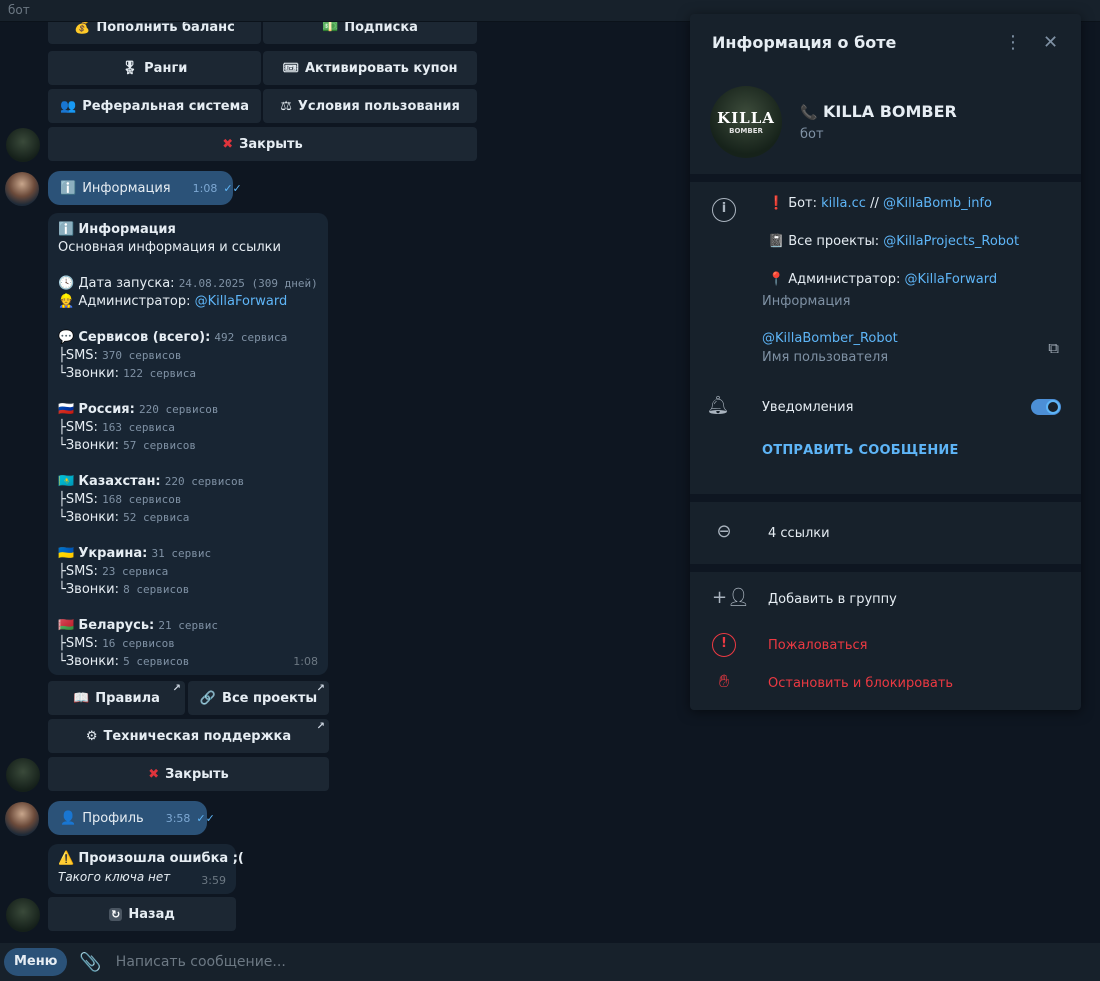  I want to click on subscription-button: 💵 Подписка, so click(370, 33).